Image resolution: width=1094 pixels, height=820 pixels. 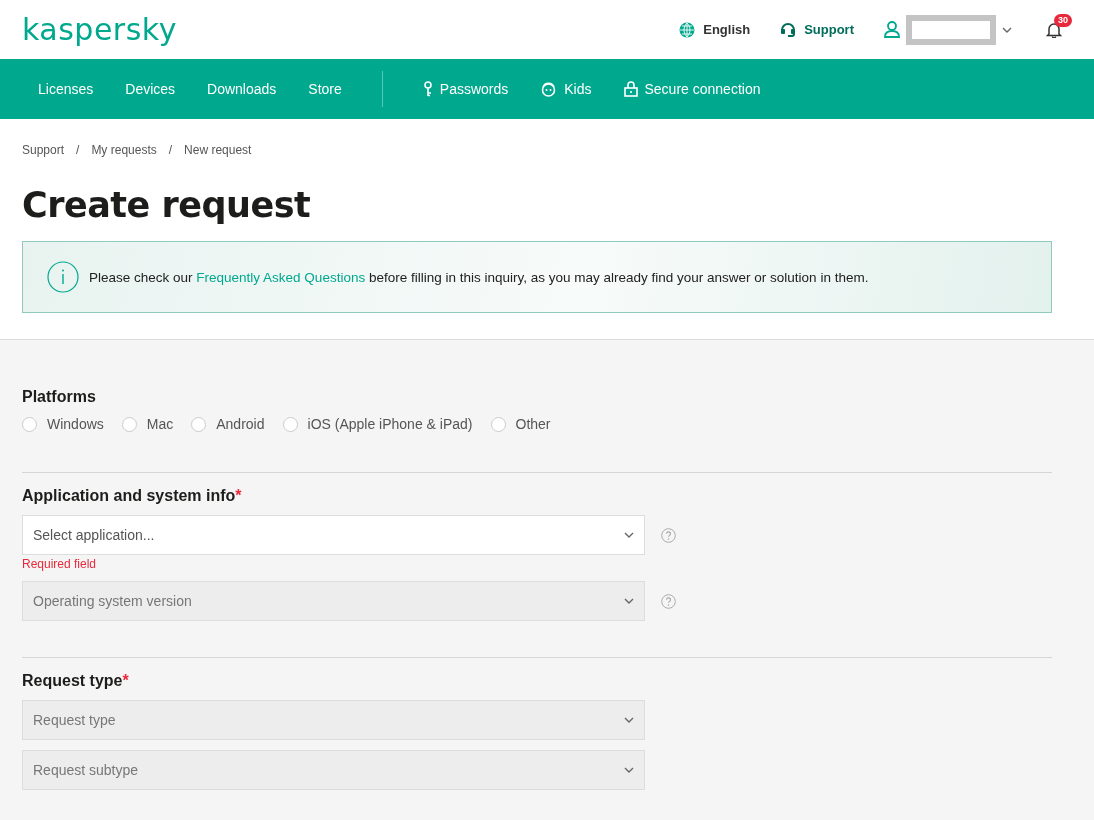 What do you see at coordinates (218, 150) in the screenshot?
I see `breadcrumb-link: New request` at bounding box center [218, 150].